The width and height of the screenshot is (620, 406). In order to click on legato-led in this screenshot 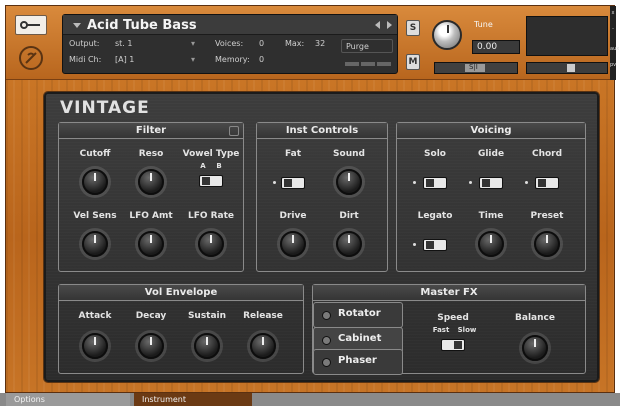, I will do `click(414, 244)`.